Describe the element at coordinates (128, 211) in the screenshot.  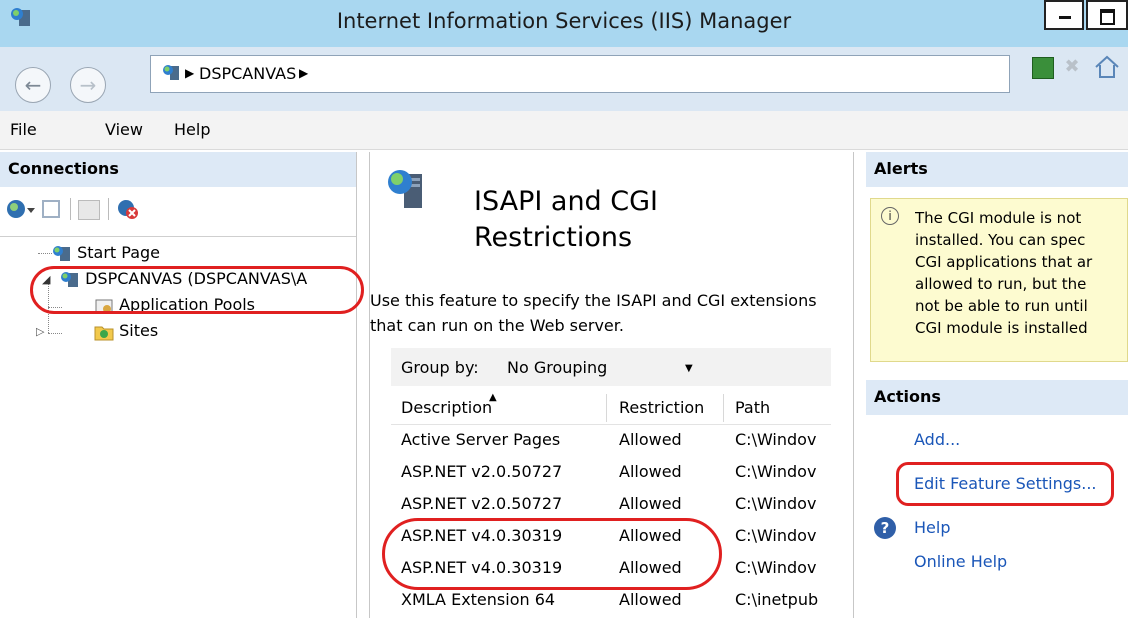
I see `disconnect-icon` at that location.